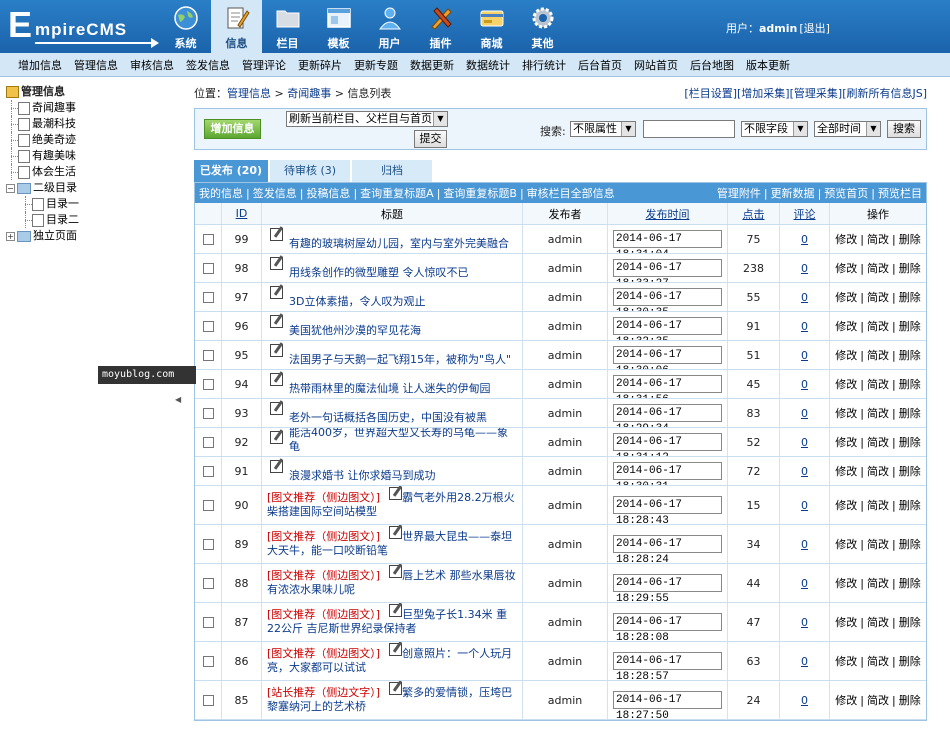  What do you see at coordinates (376, 65) in the screenshot?
I see `subnav-item: 更新专题` at bounding box center [376, 65].